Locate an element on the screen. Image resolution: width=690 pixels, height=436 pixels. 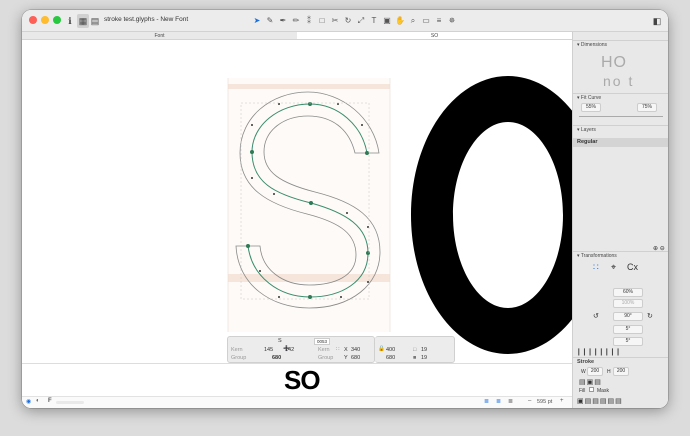
fit-curve-slider is located at coordinates (621, 116).